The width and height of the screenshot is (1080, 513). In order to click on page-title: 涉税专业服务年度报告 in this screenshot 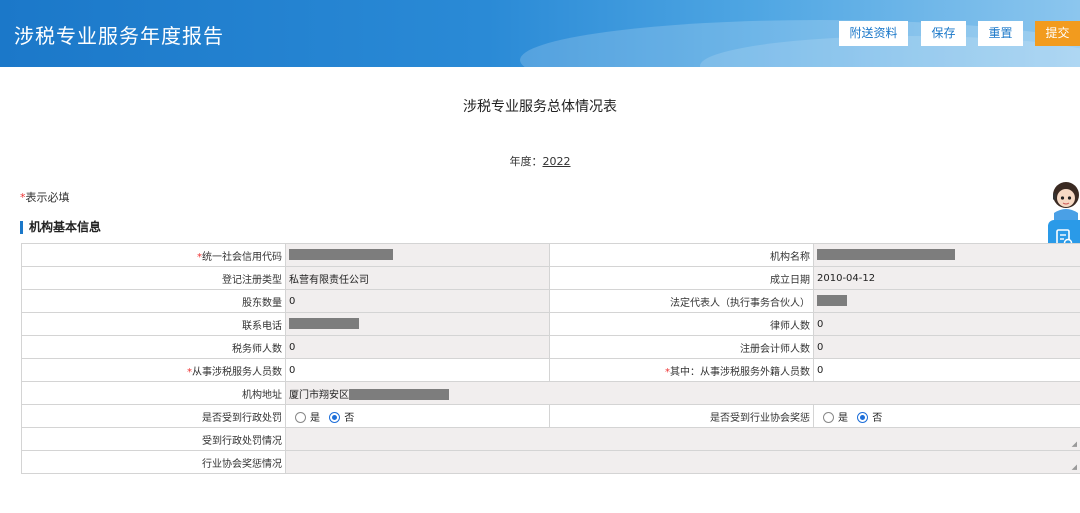, I will do `click(119, 36)`.